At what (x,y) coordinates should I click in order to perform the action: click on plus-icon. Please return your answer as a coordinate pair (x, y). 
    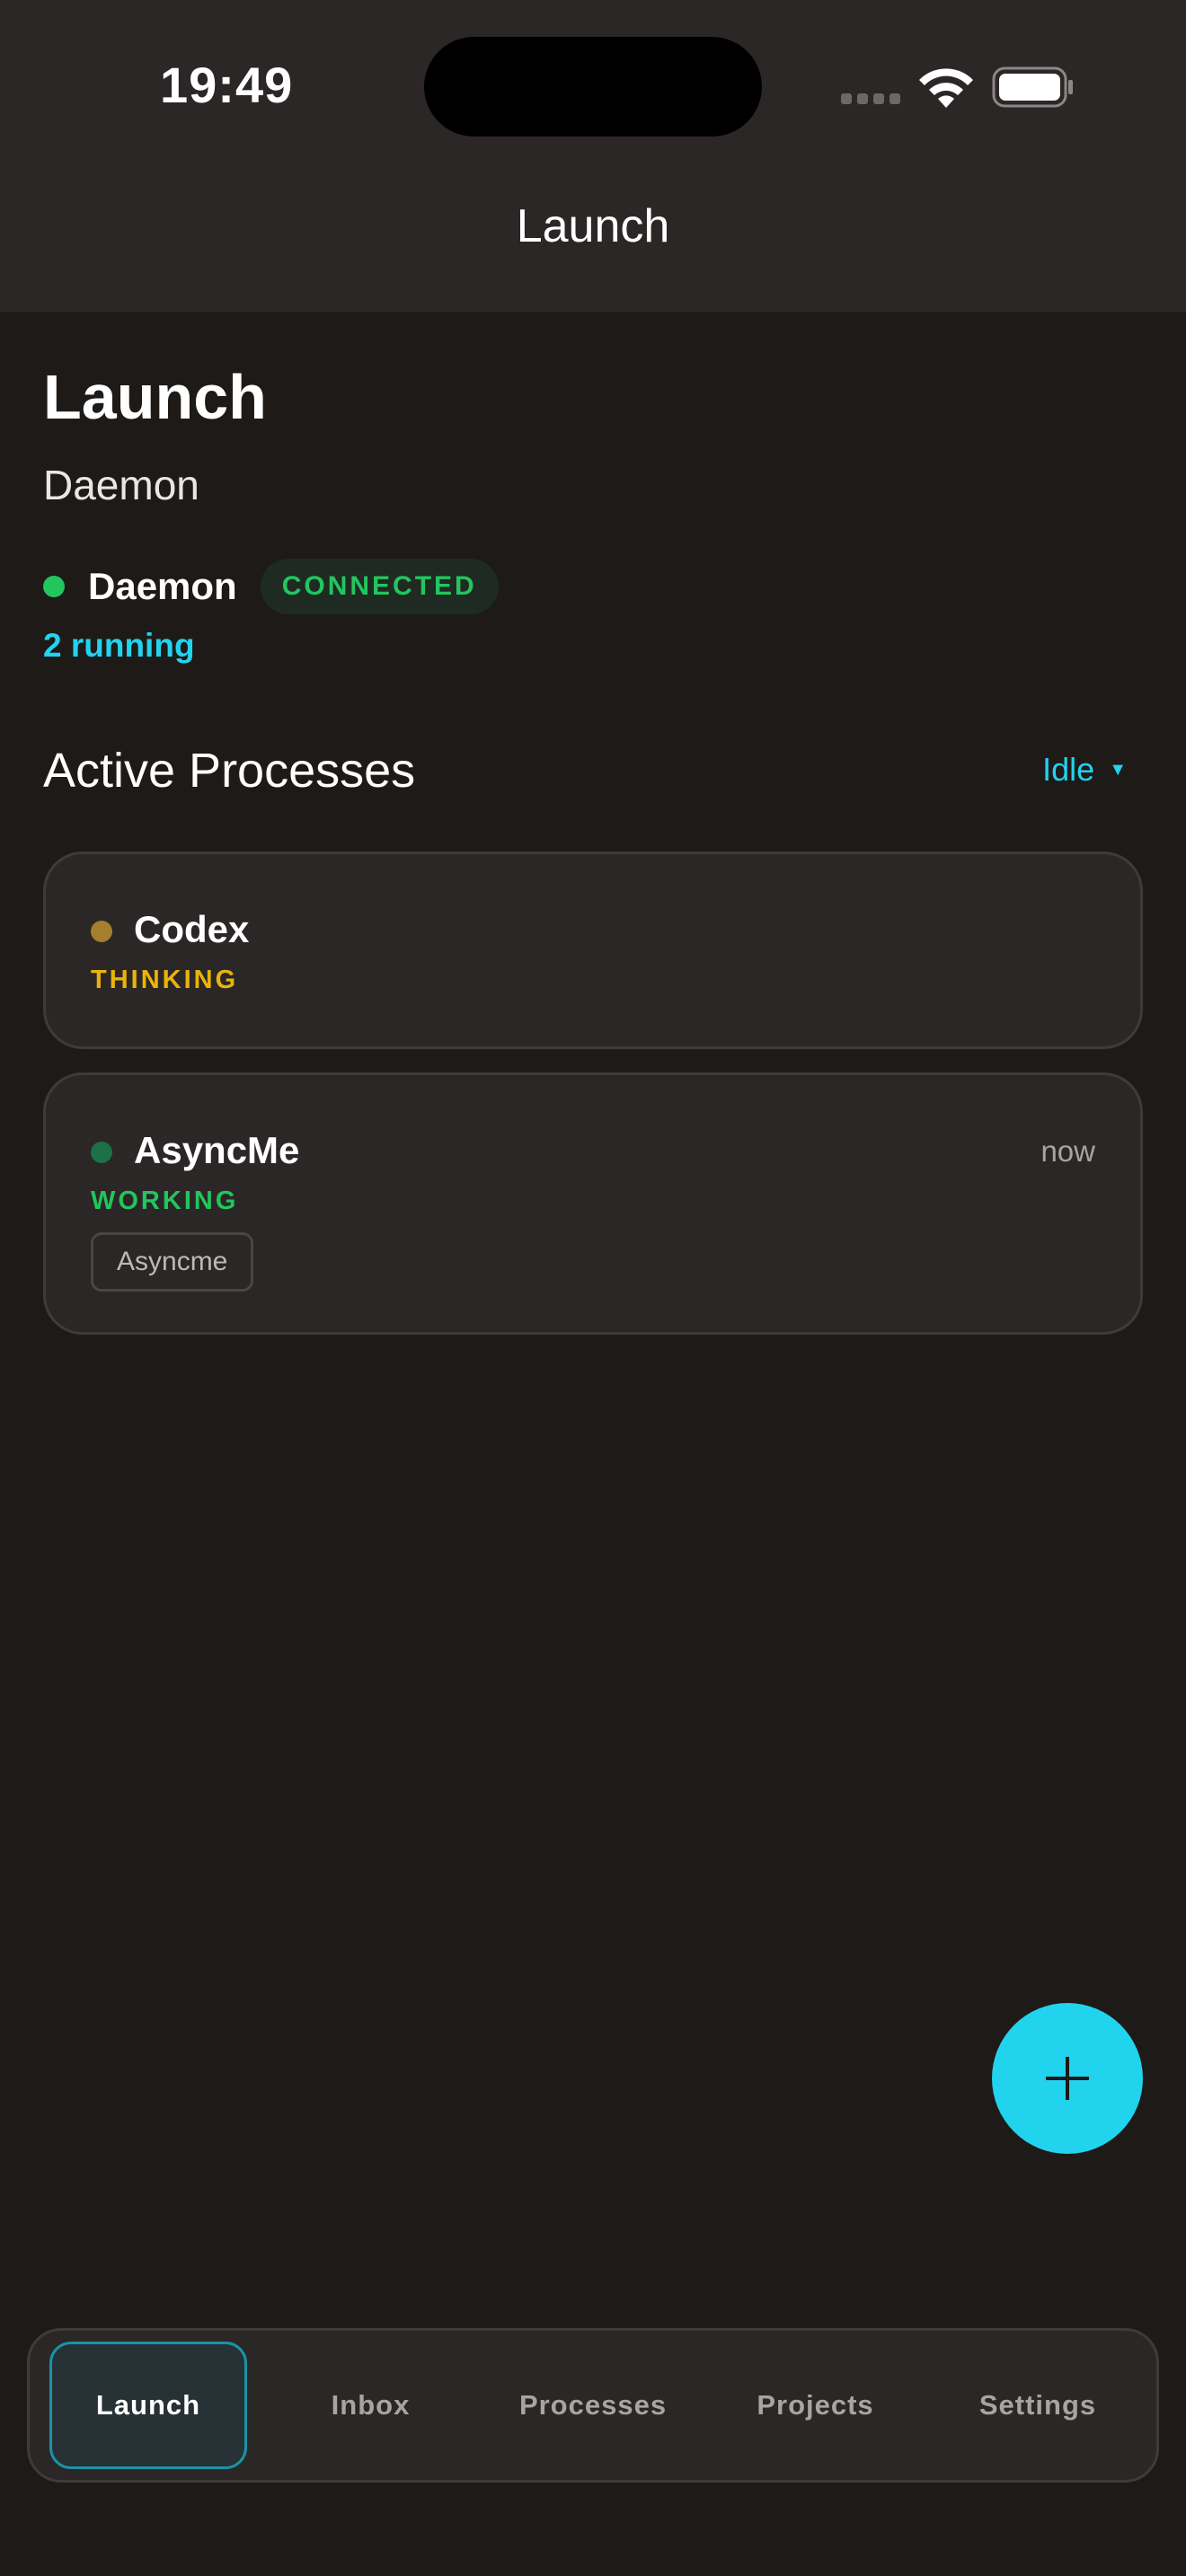
    Looking at the image, I should click on (1067, 2078).